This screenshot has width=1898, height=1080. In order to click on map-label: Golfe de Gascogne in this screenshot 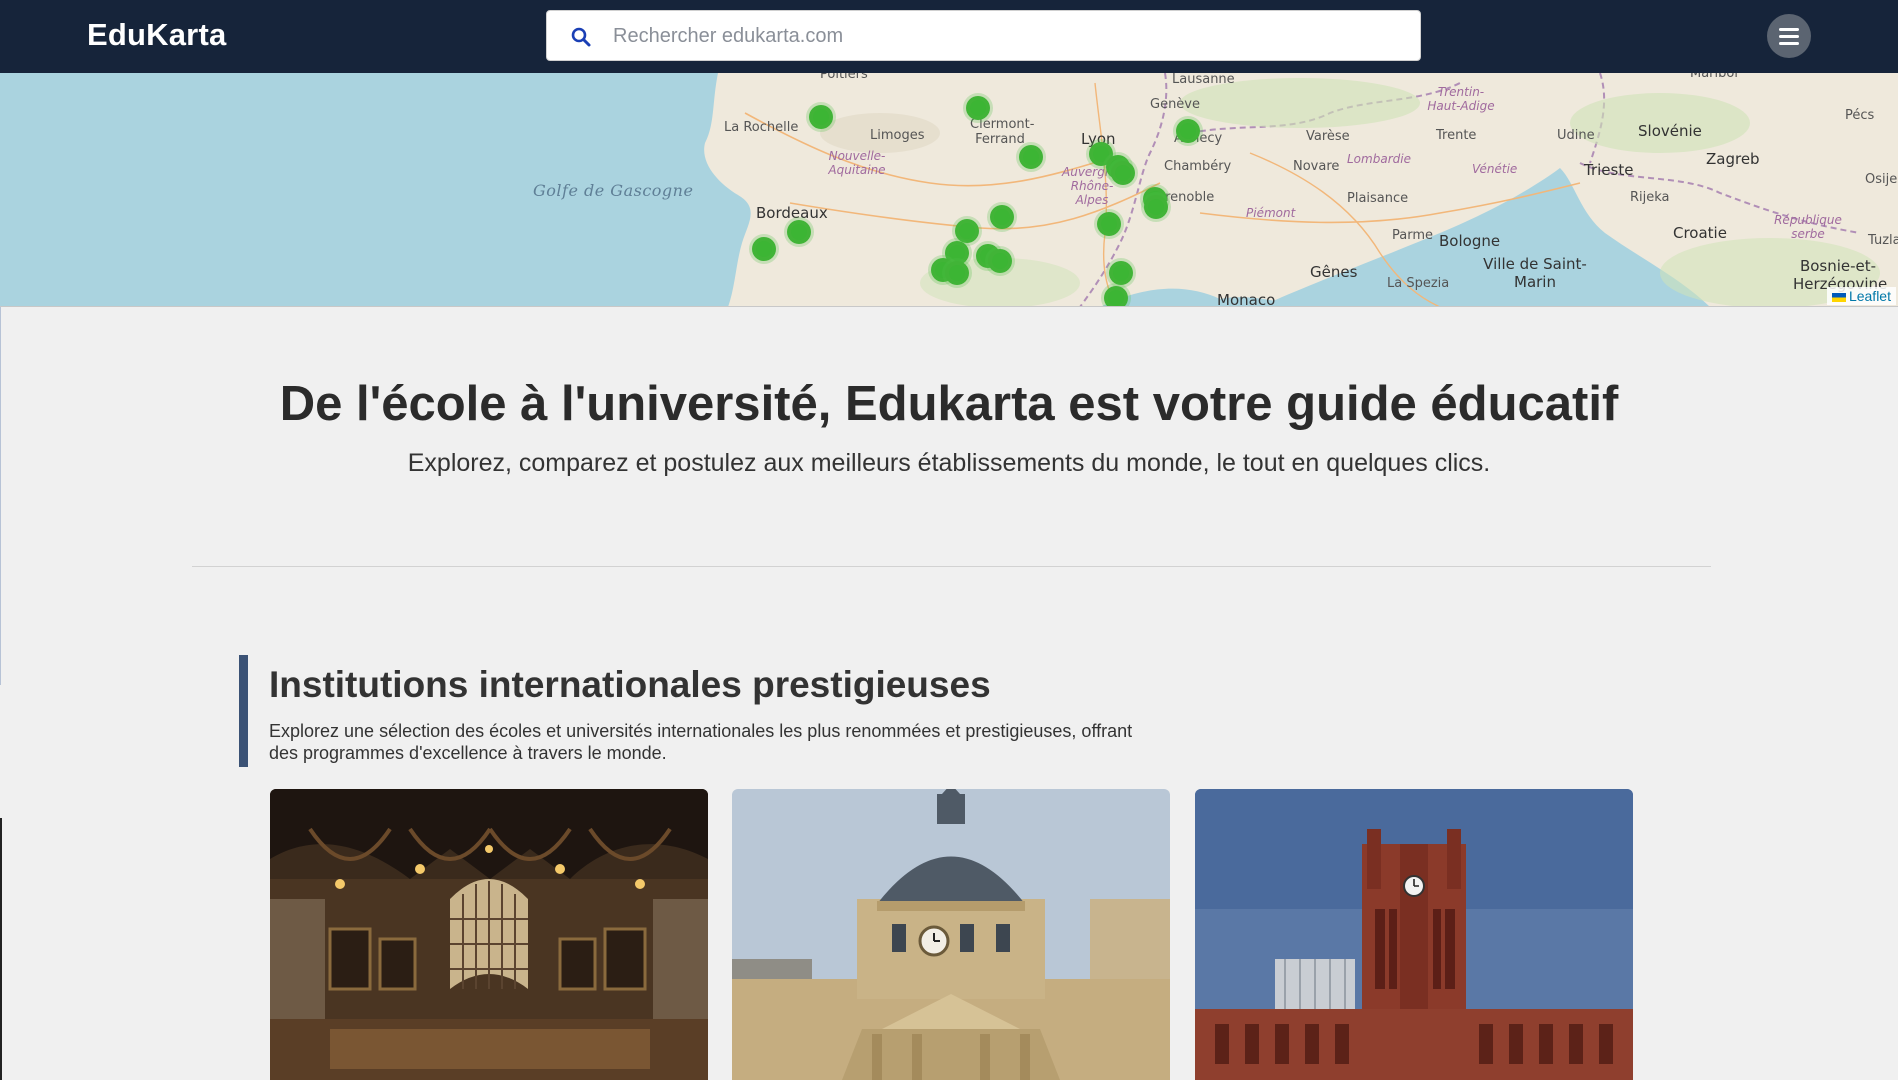, I will do `click(613, 190)`.